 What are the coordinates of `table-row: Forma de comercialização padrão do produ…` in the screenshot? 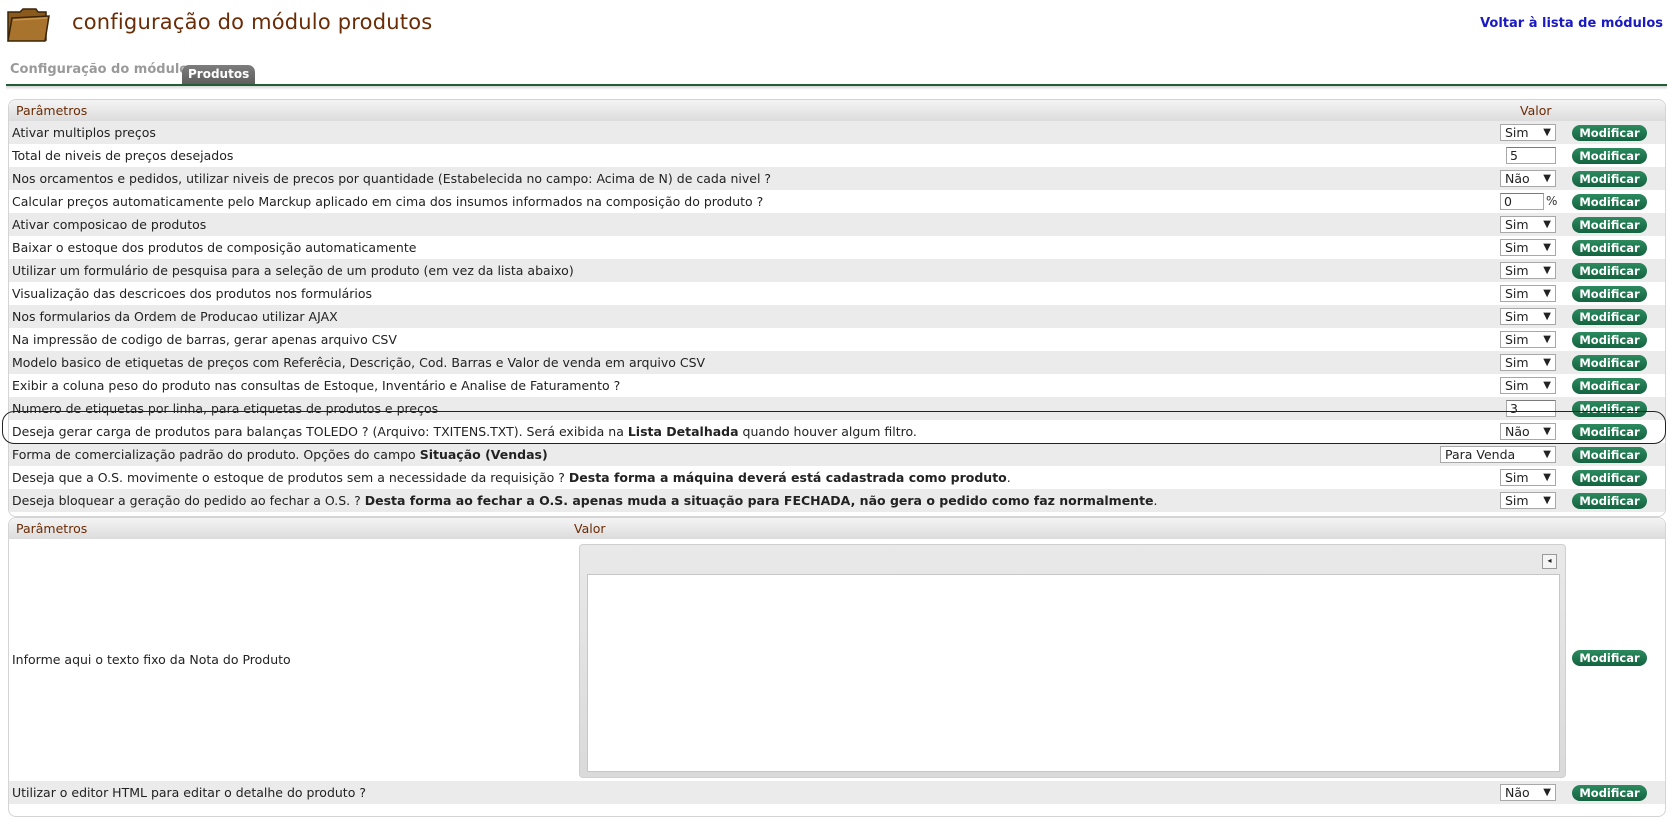 It's located at (837, 454).